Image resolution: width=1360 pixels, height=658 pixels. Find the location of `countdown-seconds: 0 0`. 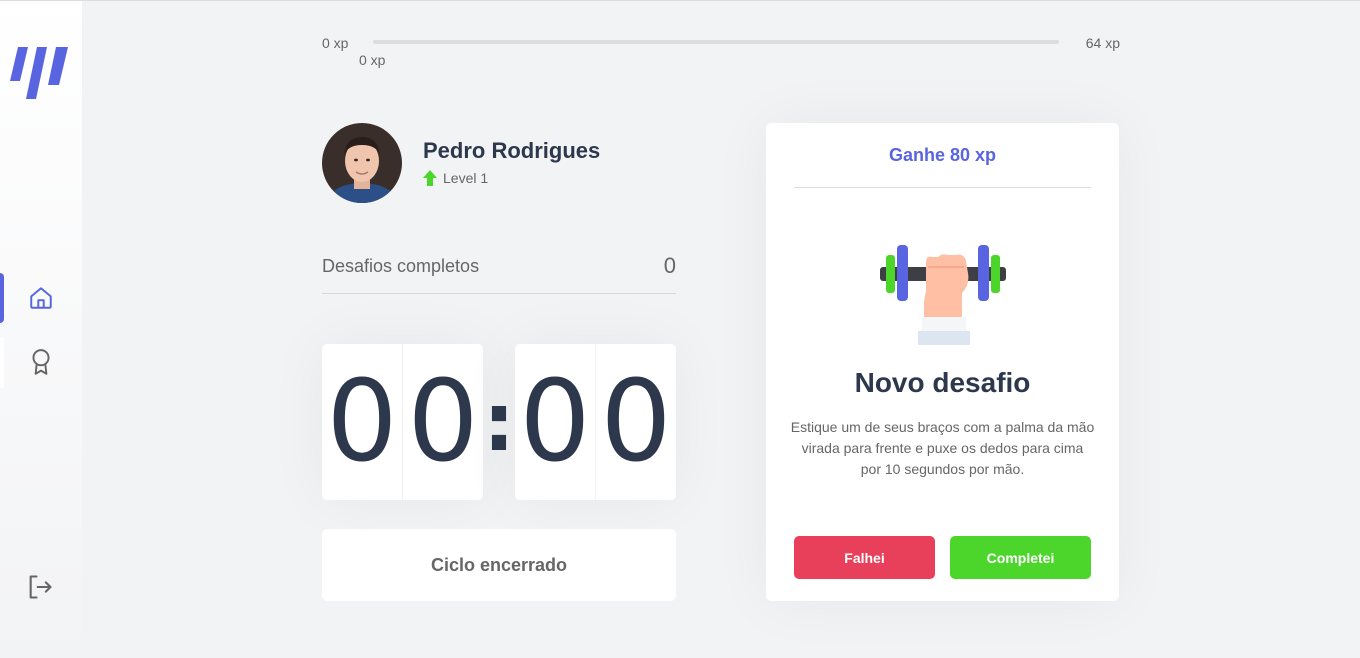

countdown-seconds: 0 0 is located at coordinates (595, 422).